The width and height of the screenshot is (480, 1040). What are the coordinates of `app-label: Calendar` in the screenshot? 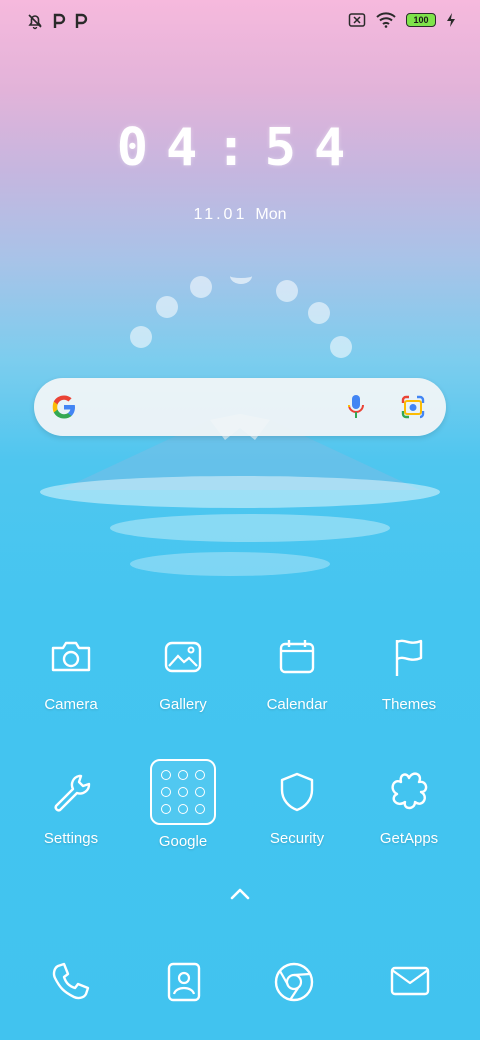 It's located at (297, 704).